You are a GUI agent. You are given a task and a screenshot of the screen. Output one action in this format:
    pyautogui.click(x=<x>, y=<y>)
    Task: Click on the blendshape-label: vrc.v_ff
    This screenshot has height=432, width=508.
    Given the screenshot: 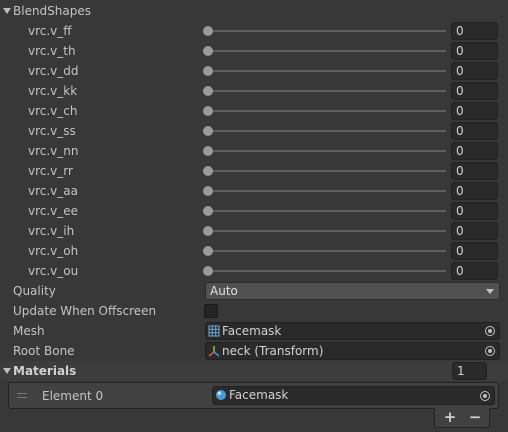 What is the action you would take?
    pyautogui.click(x=50, y=31)
    